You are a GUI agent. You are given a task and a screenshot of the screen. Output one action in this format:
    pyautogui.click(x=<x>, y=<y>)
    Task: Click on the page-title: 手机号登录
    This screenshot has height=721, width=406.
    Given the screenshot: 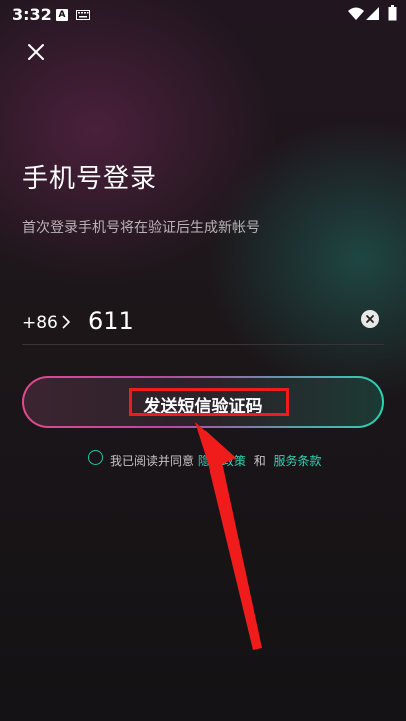 What is the action you would take?
    pyautogui.click(x=90, y=179)
    